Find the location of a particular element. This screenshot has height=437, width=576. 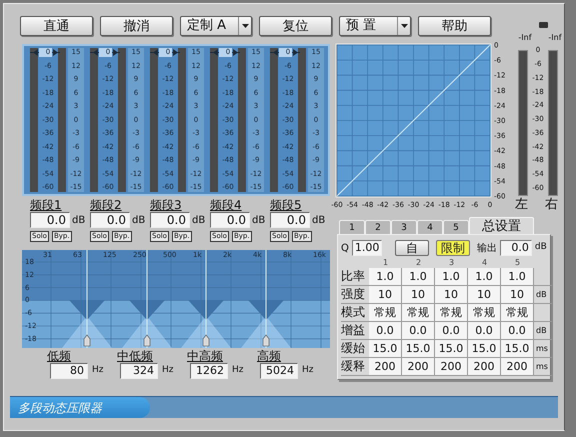

crossover-label: 低频 is located at coordinates (59, 356).